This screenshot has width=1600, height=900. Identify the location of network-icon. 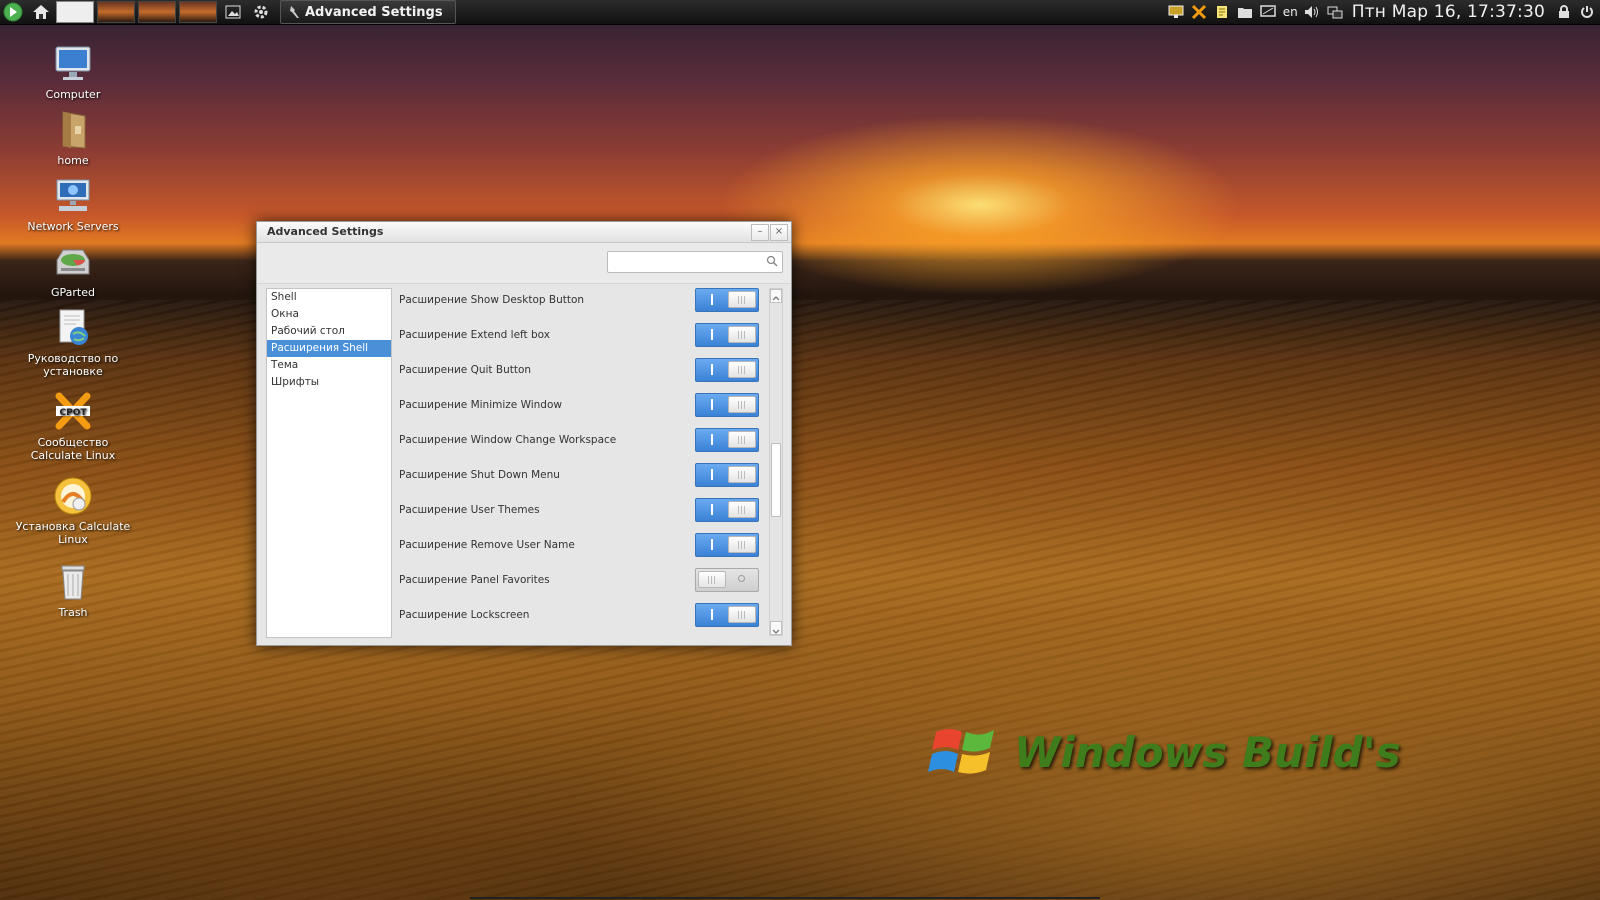
(1335, 12).